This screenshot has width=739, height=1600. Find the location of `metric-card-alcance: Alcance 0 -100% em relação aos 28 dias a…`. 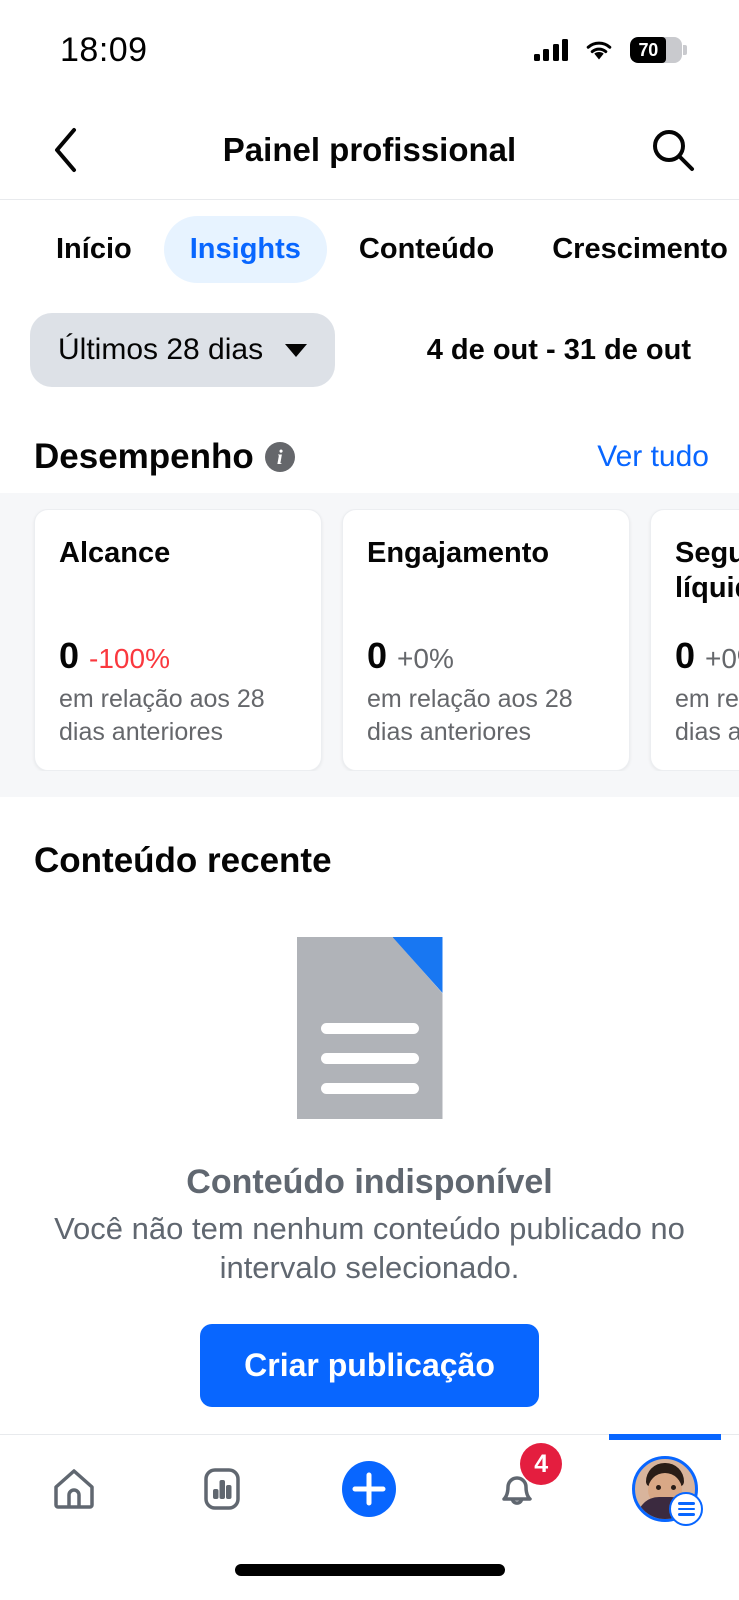

metric-card-alcance: Alcance 0 -100% em relação aos 28 dias a… is located at coordinates (178, 640).